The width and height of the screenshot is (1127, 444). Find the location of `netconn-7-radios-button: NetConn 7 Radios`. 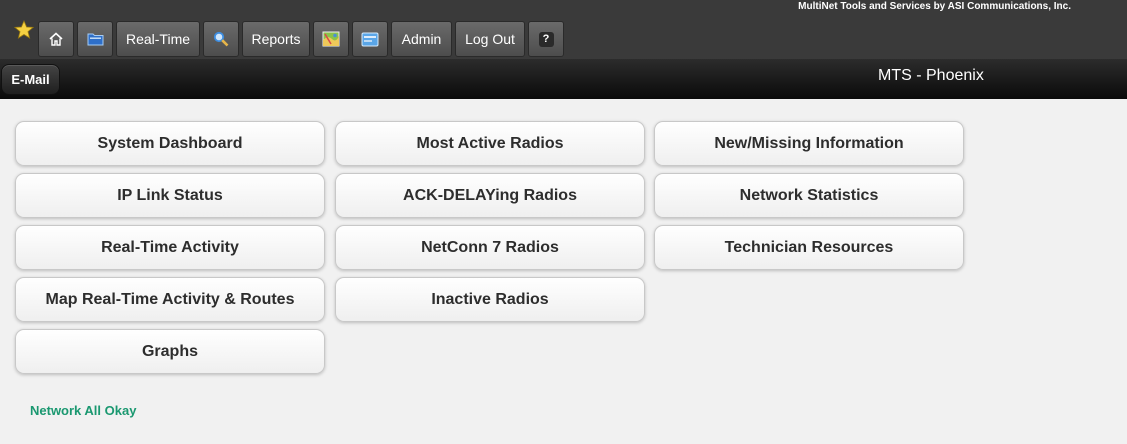

netconn-7-radios-button: NetConn 7 Radios is located at coordinates (490, 247).